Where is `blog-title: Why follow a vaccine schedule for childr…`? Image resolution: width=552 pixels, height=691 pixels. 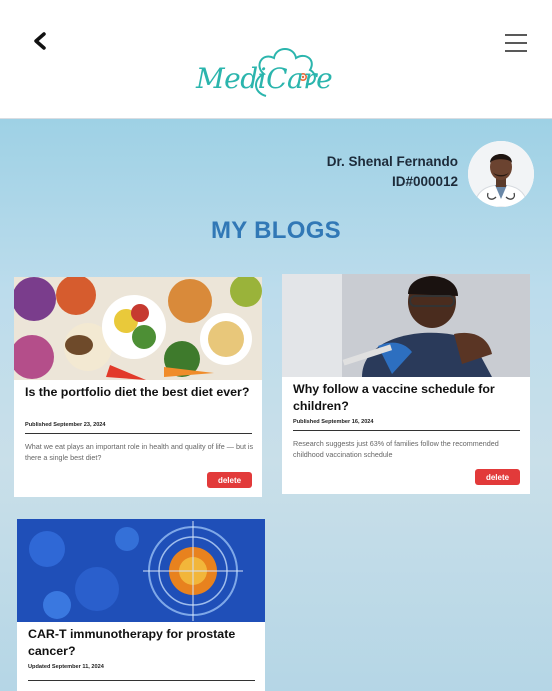 blog-title: Why follow a vaccine schedule for childr… is located at coordinates (406, 398).